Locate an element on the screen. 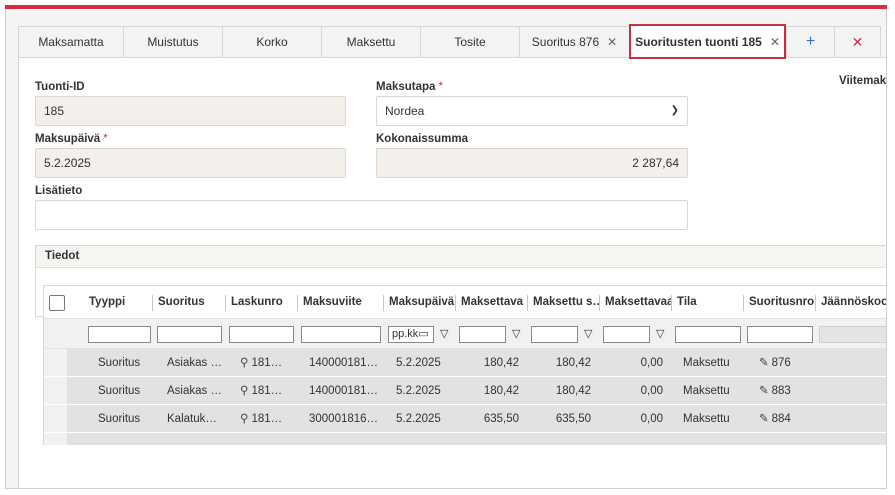 The height and width of the screenshot is (495, 895). column-header-tila: Tila is located at coordinates (708, 302).